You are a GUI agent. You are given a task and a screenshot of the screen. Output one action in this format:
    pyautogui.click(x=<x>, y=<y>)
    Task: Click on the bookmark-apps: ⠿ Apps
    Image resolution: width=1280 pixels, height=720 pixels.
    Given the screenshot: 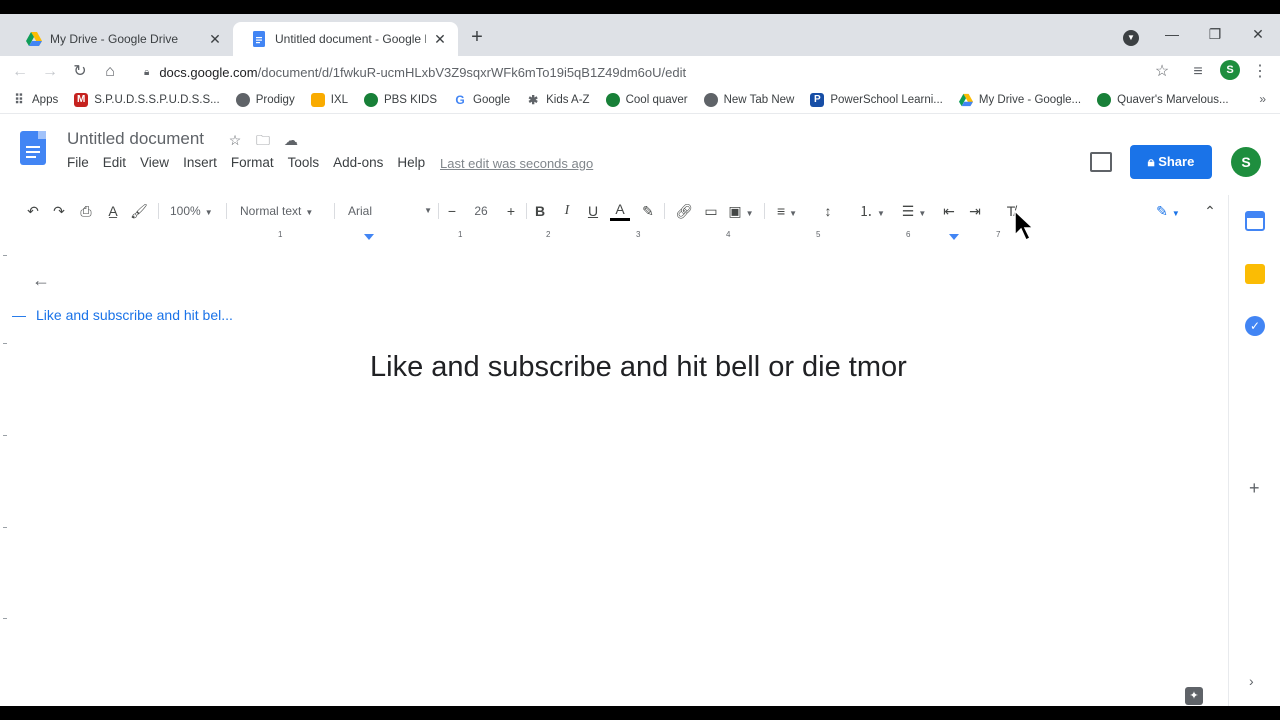 What is the action you would take?
    pyautogui.click(x=35, y=99)
    